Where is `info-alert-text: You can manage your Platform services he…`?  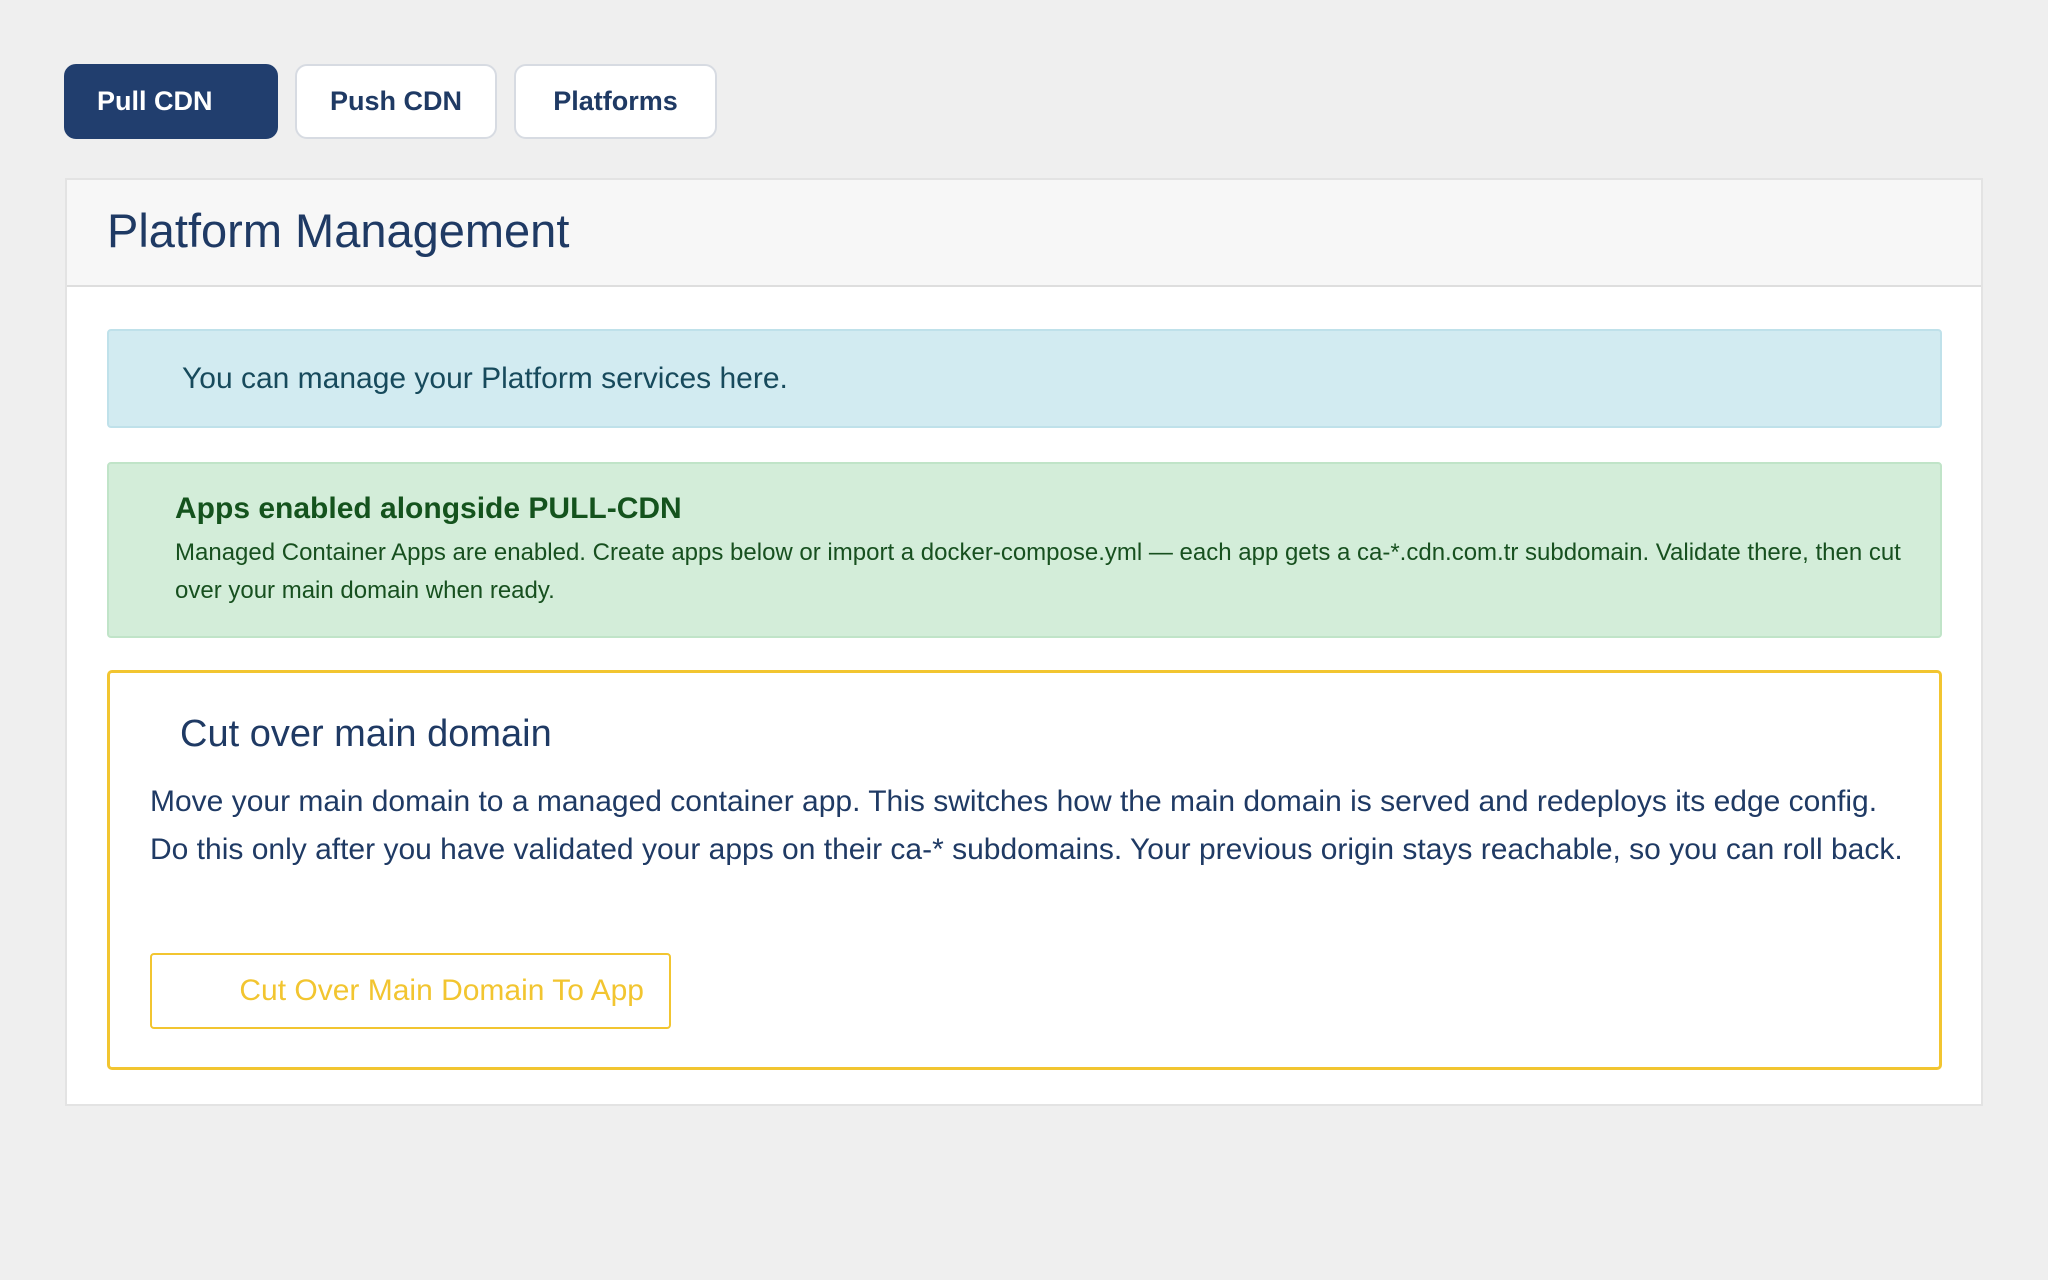
info-alert-text: You can manage your Platform services he… is located at coordinates (485, 378).